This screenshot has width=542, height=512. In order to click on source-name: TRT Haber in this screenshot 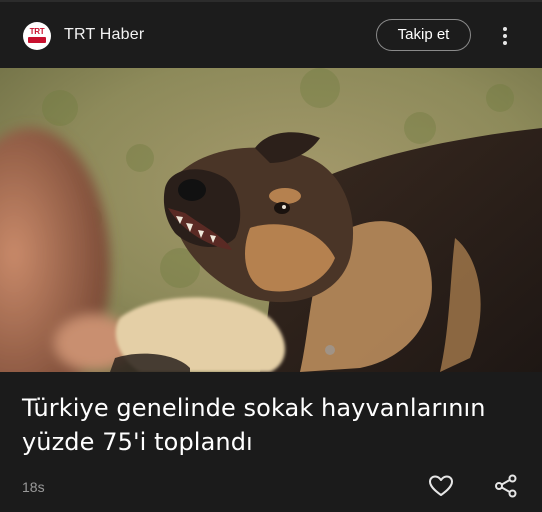, I will do `click(104, 35)`.